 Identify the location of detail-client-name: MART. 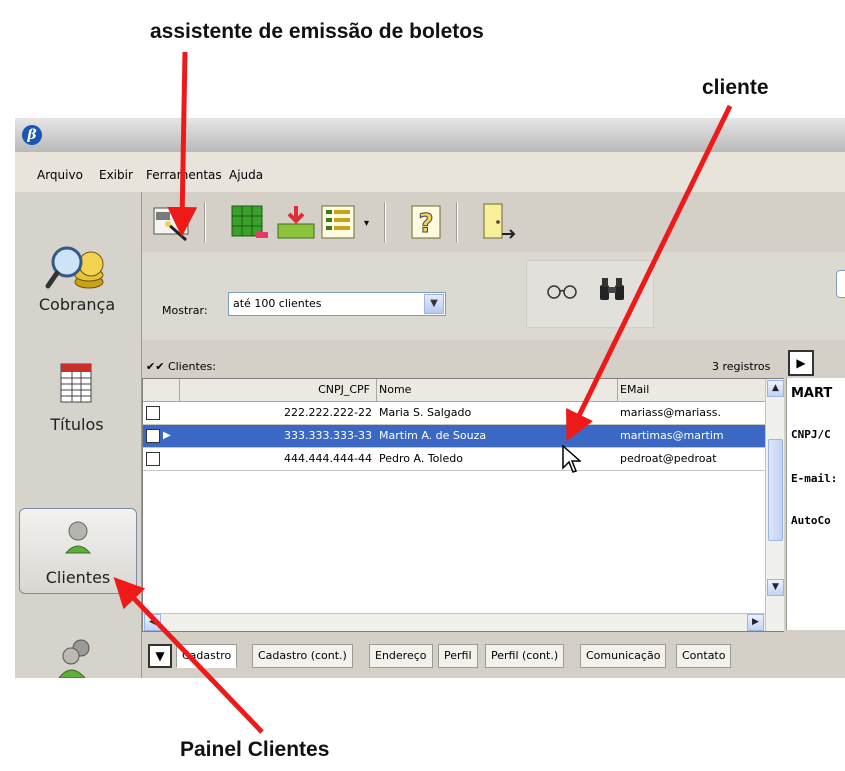
(812, 393).